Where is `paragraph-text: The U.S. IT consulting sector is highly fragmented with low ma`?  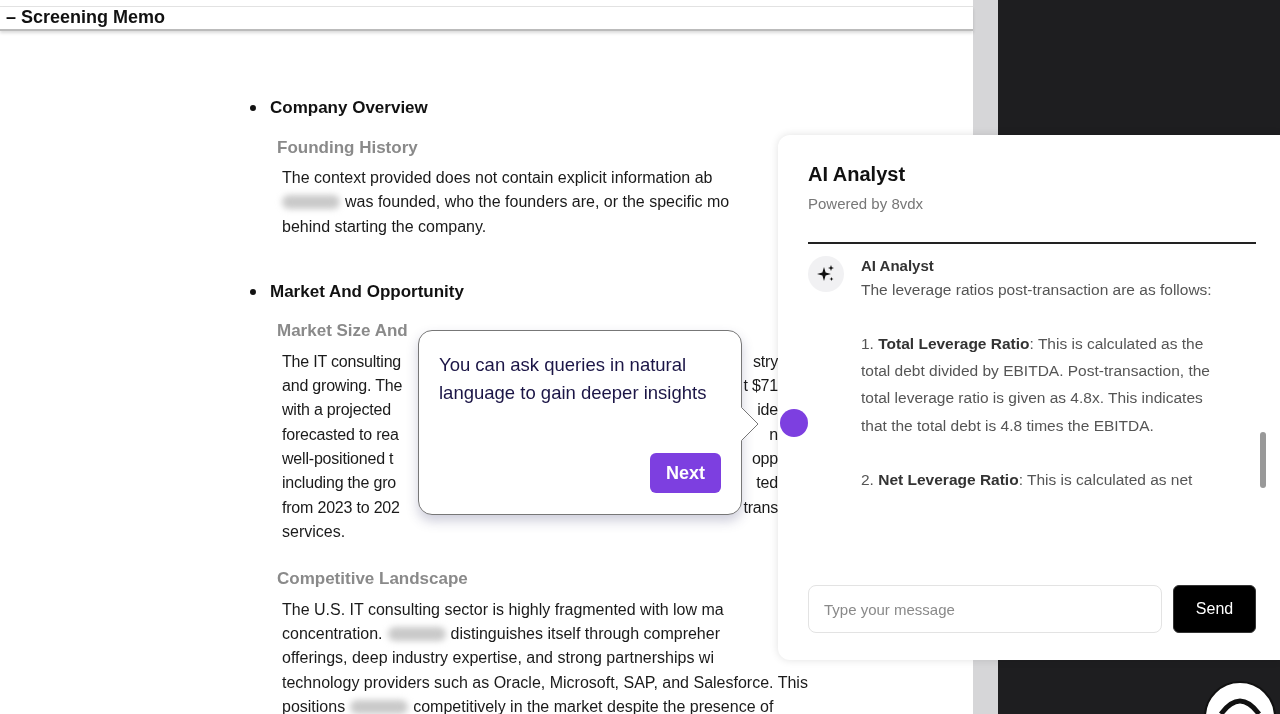
paragraph-text: The U.S. IT consulting sector is highly fragmented with low ma is located at coordinates (503, 609).